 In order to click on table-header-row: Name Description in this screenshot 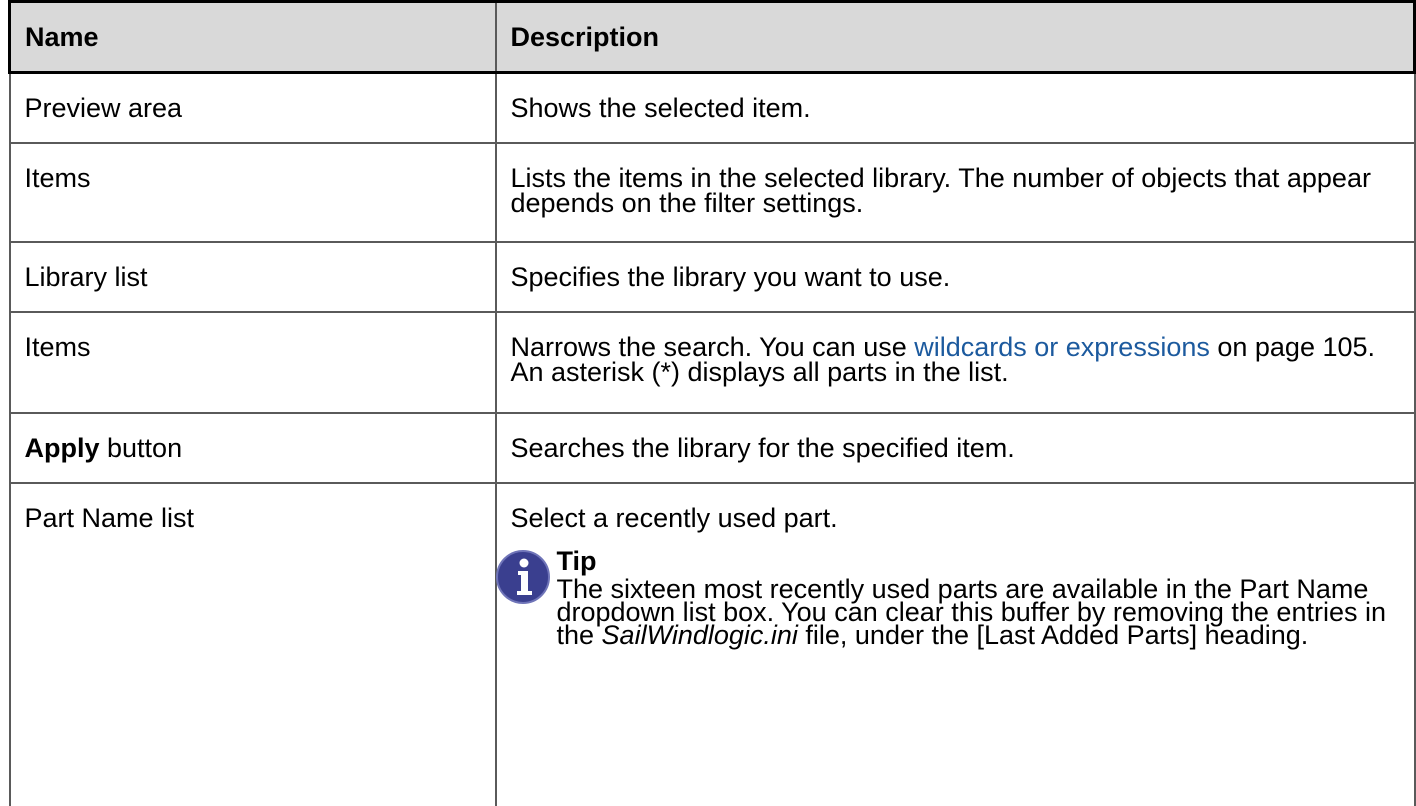, I will do `click(712, 37)`.